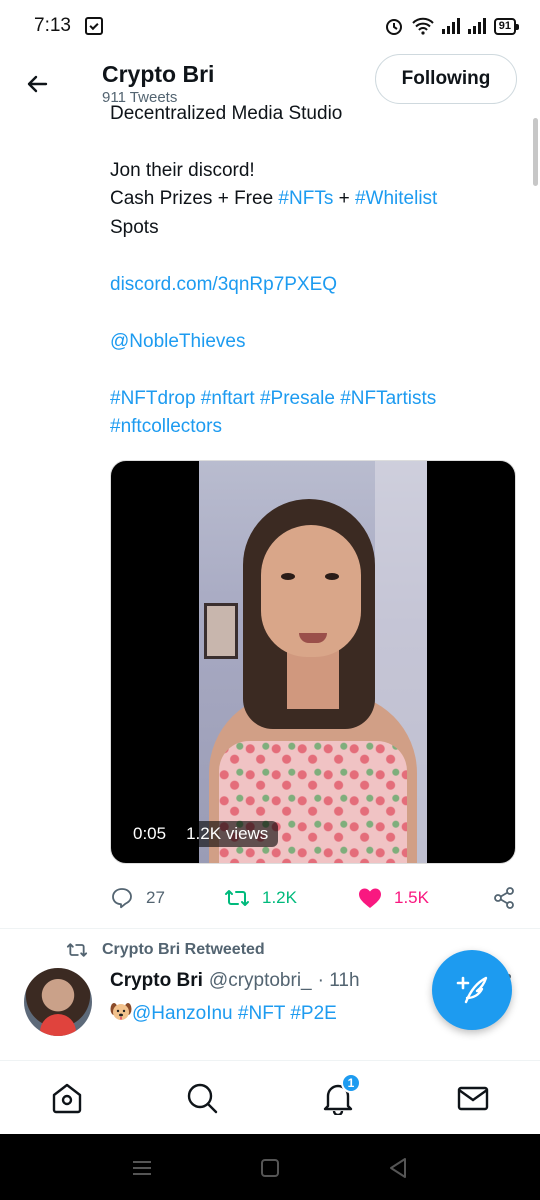 The height and width of the screenshot is (1200, 540). What do you see at coordinates (315, 399) in the screenshot?
I see `hashtag-links: #NFTdrop #nftart #Presale #NFTartists` at bounding box center [315, 399].